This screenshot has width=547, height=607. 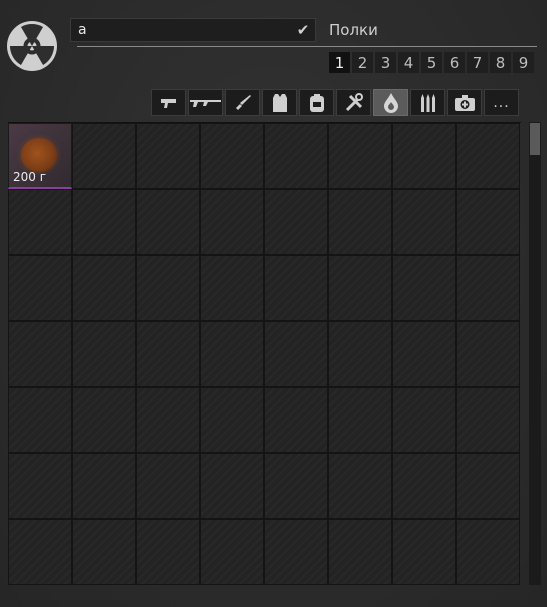 I want to click on inventory-item: 200 г, so click(x=40, y=156).